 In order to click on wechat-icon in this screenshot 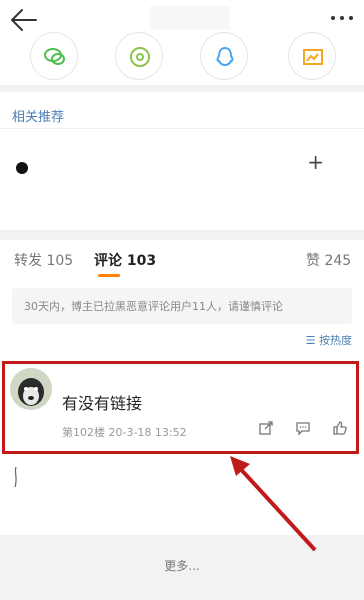, I will do `click(54, 56)`.